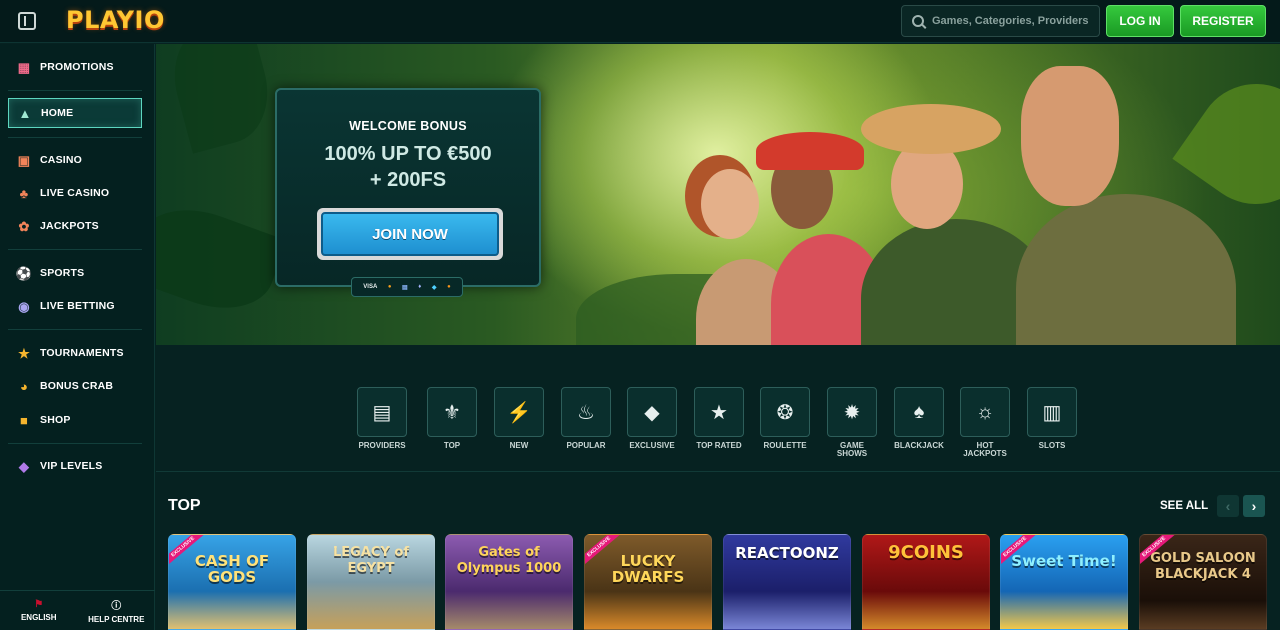 The height and width of the screenshot is (630, 1280). I want to click on category-label: GAME SHOWS, so click(852, 449).